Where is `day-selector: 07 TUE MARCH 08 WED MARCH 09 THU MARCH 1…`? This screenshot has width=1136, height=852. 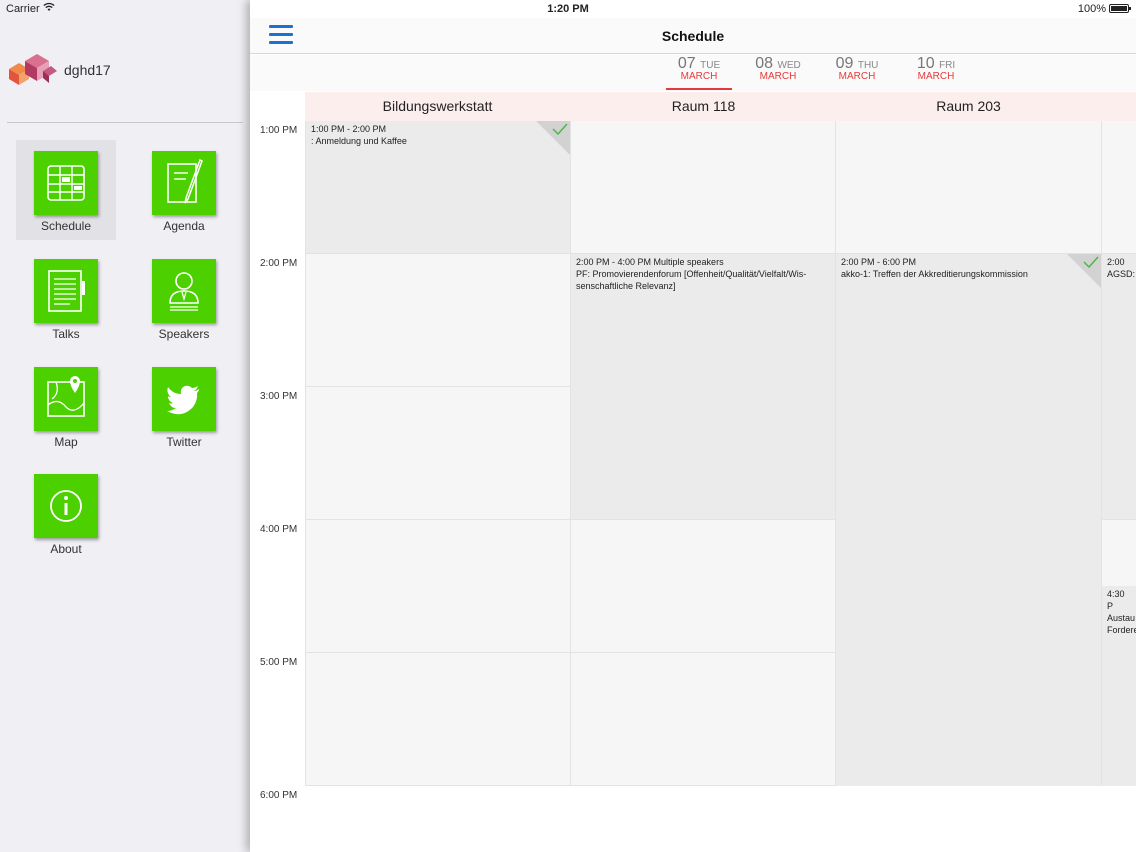 day-selector: 07 TUE MARCH 08 WED MARCH 09 THU MARCH 1… is located at coordinates (693, 73).